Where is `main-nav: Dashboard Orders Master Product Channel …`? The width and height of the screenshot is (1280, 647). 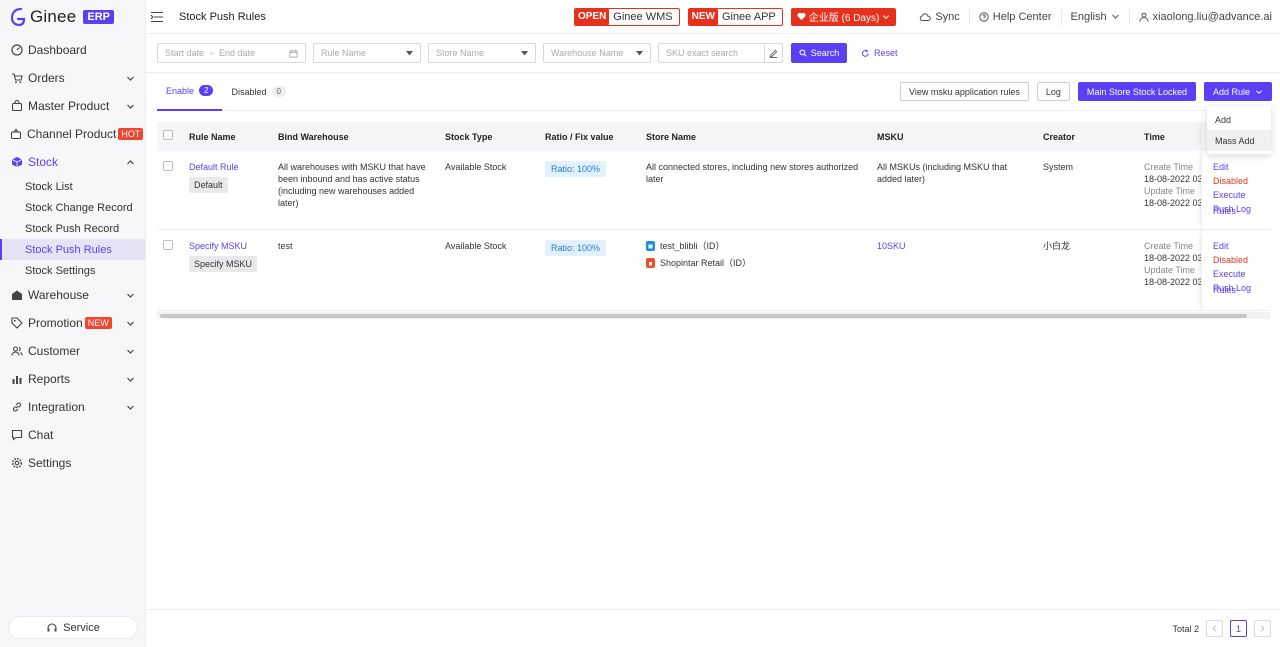 main-nav: Dashboard Orders Master Product Channel … is located at coordinates (72, 255).